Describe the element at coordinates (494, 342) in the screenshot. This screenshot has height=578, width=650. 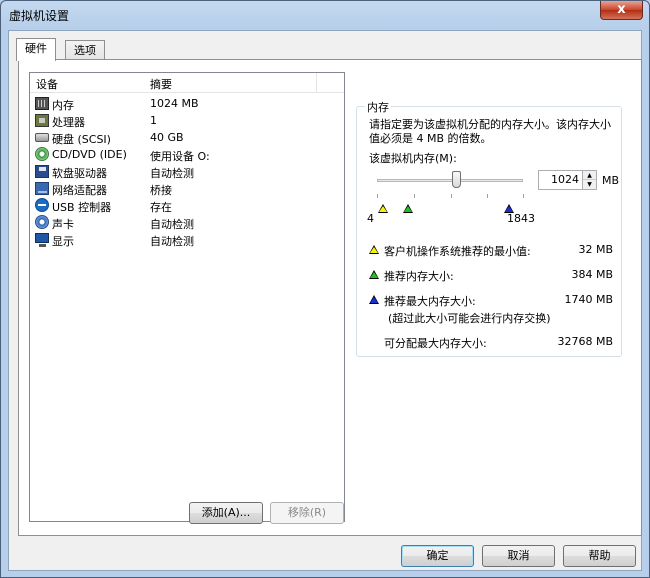
I see `info-max-allocatable: 可分配最大内存大小: 32768 MB` at that location.